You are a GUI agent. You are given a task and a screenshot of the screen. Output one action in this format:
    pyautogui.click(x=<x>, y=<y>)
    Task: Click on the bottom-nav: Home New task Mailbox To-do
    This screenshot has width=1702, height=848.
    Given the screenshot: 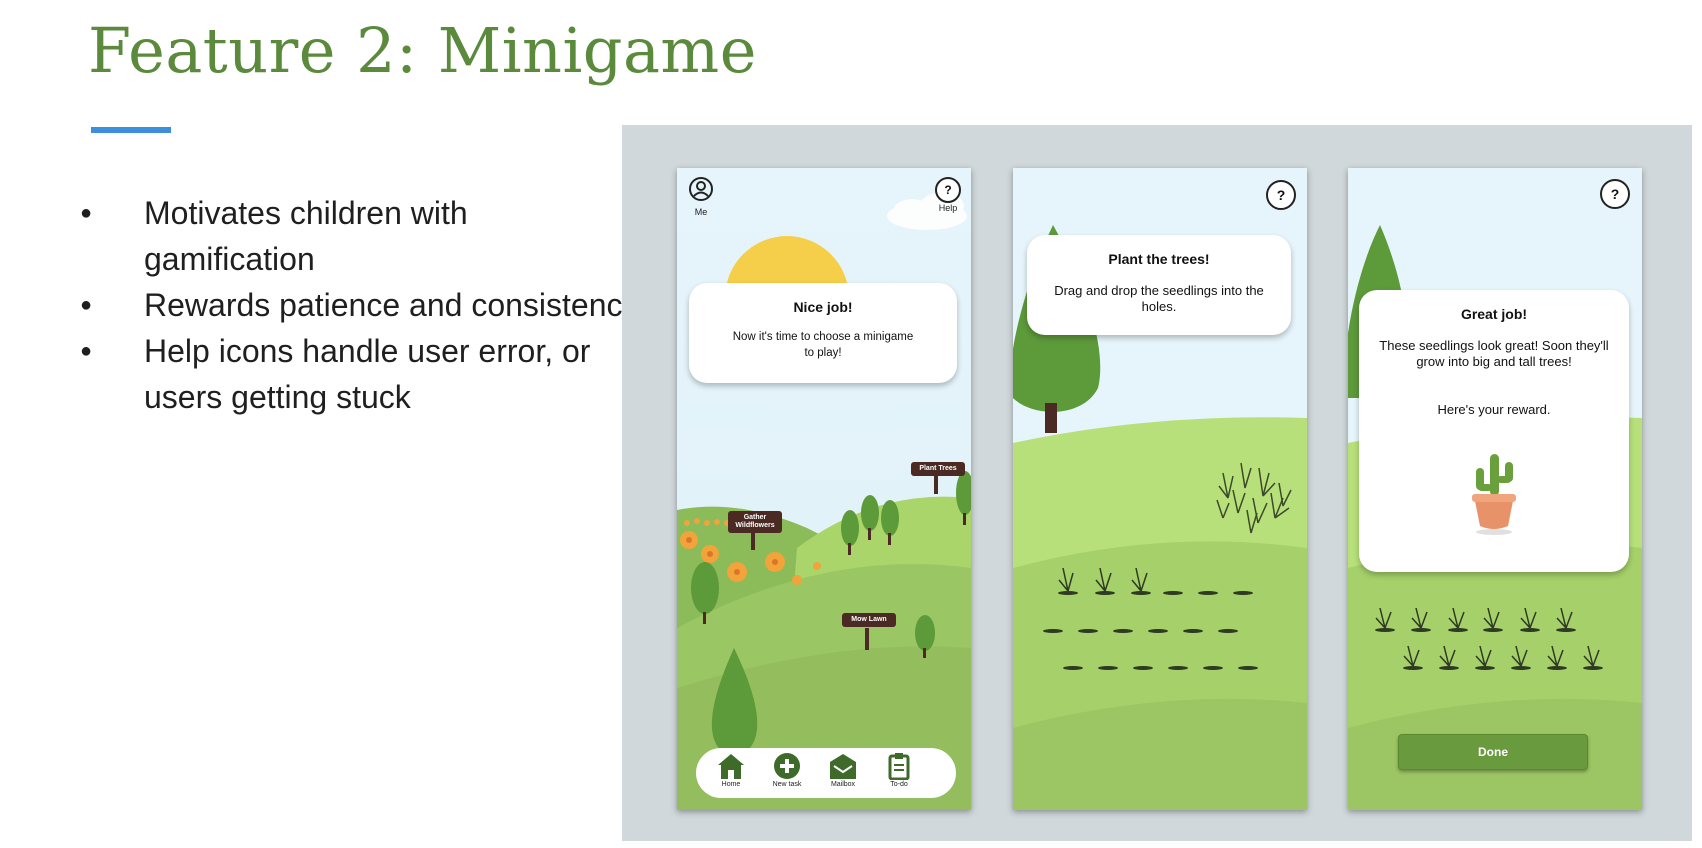 What is the action you would take?
    pyautogui.click(x=826, y=773)
    